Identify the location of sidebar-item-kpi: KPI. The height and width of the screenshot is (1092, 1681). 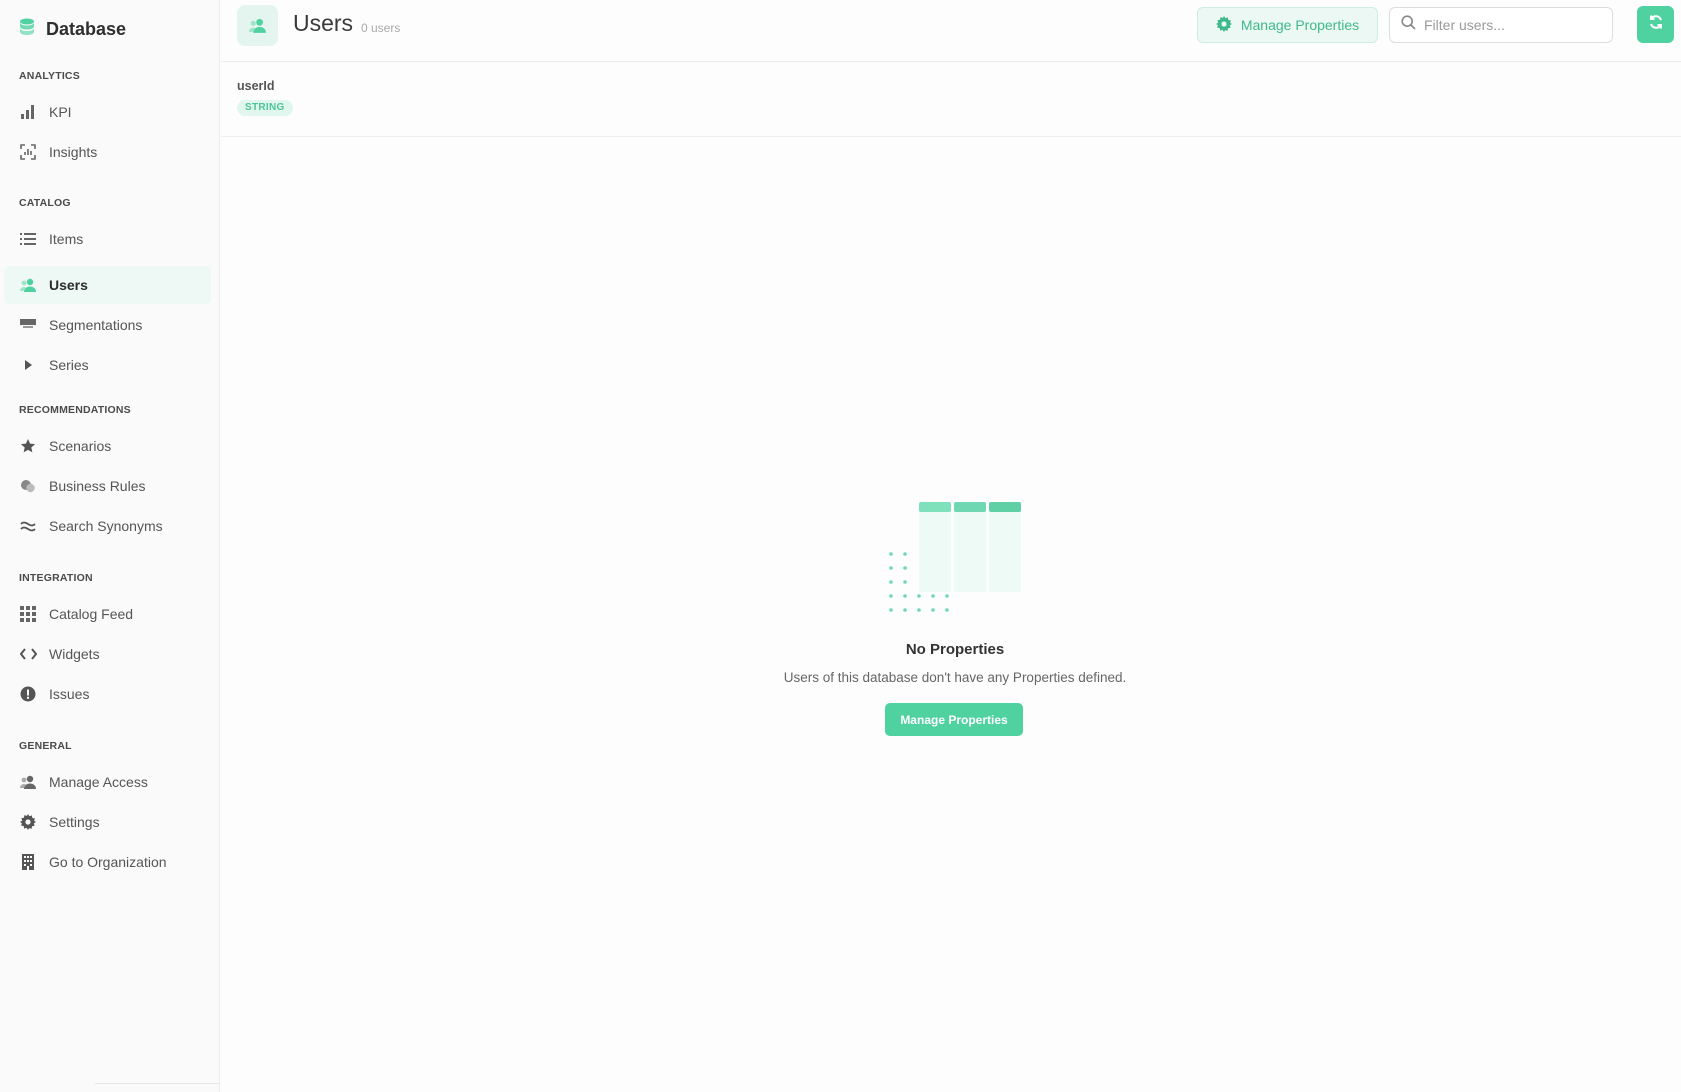
(107, 112).